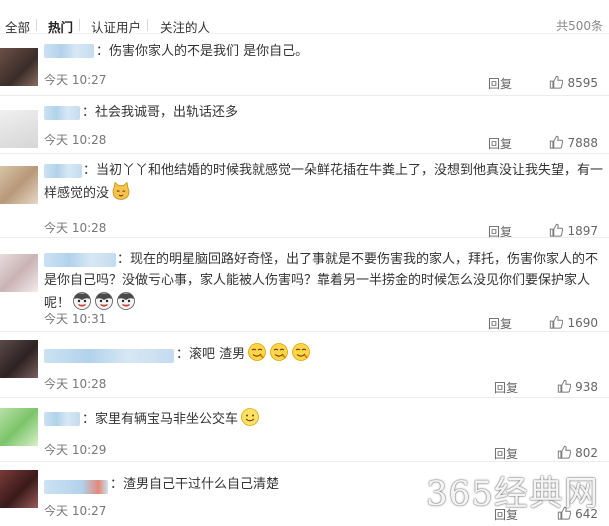 The image size is (609, 526). What do you see at coordinates (582, 323) in the screenshot?
I see `like-count: 1690` at bounding box center [582, 323].